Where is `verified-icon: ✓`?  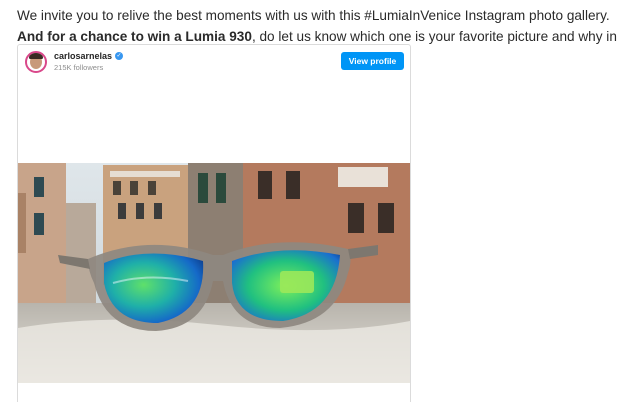 verified-icon: ✓ is located at coordinates (119, 56).